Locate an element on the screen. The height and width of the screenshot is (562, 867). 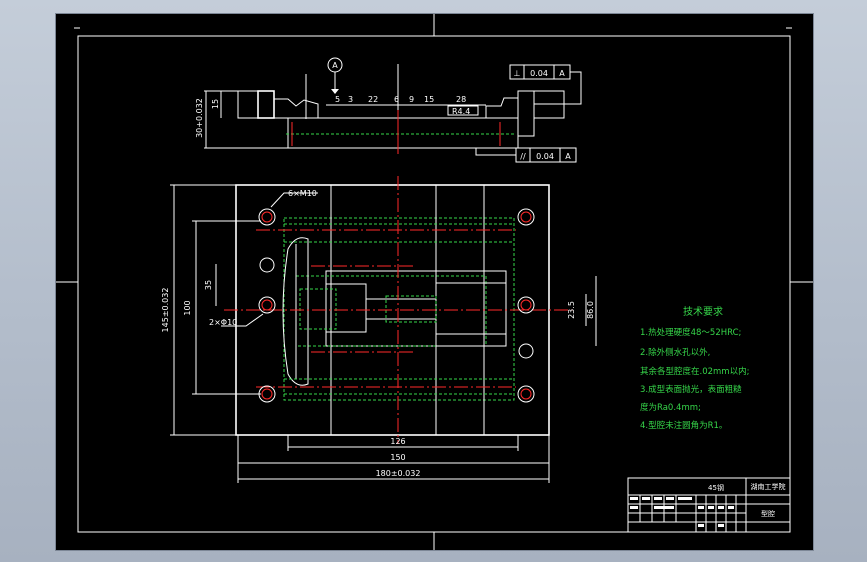
title-school: 湖南工学院 is located at coordinates (768, 486).